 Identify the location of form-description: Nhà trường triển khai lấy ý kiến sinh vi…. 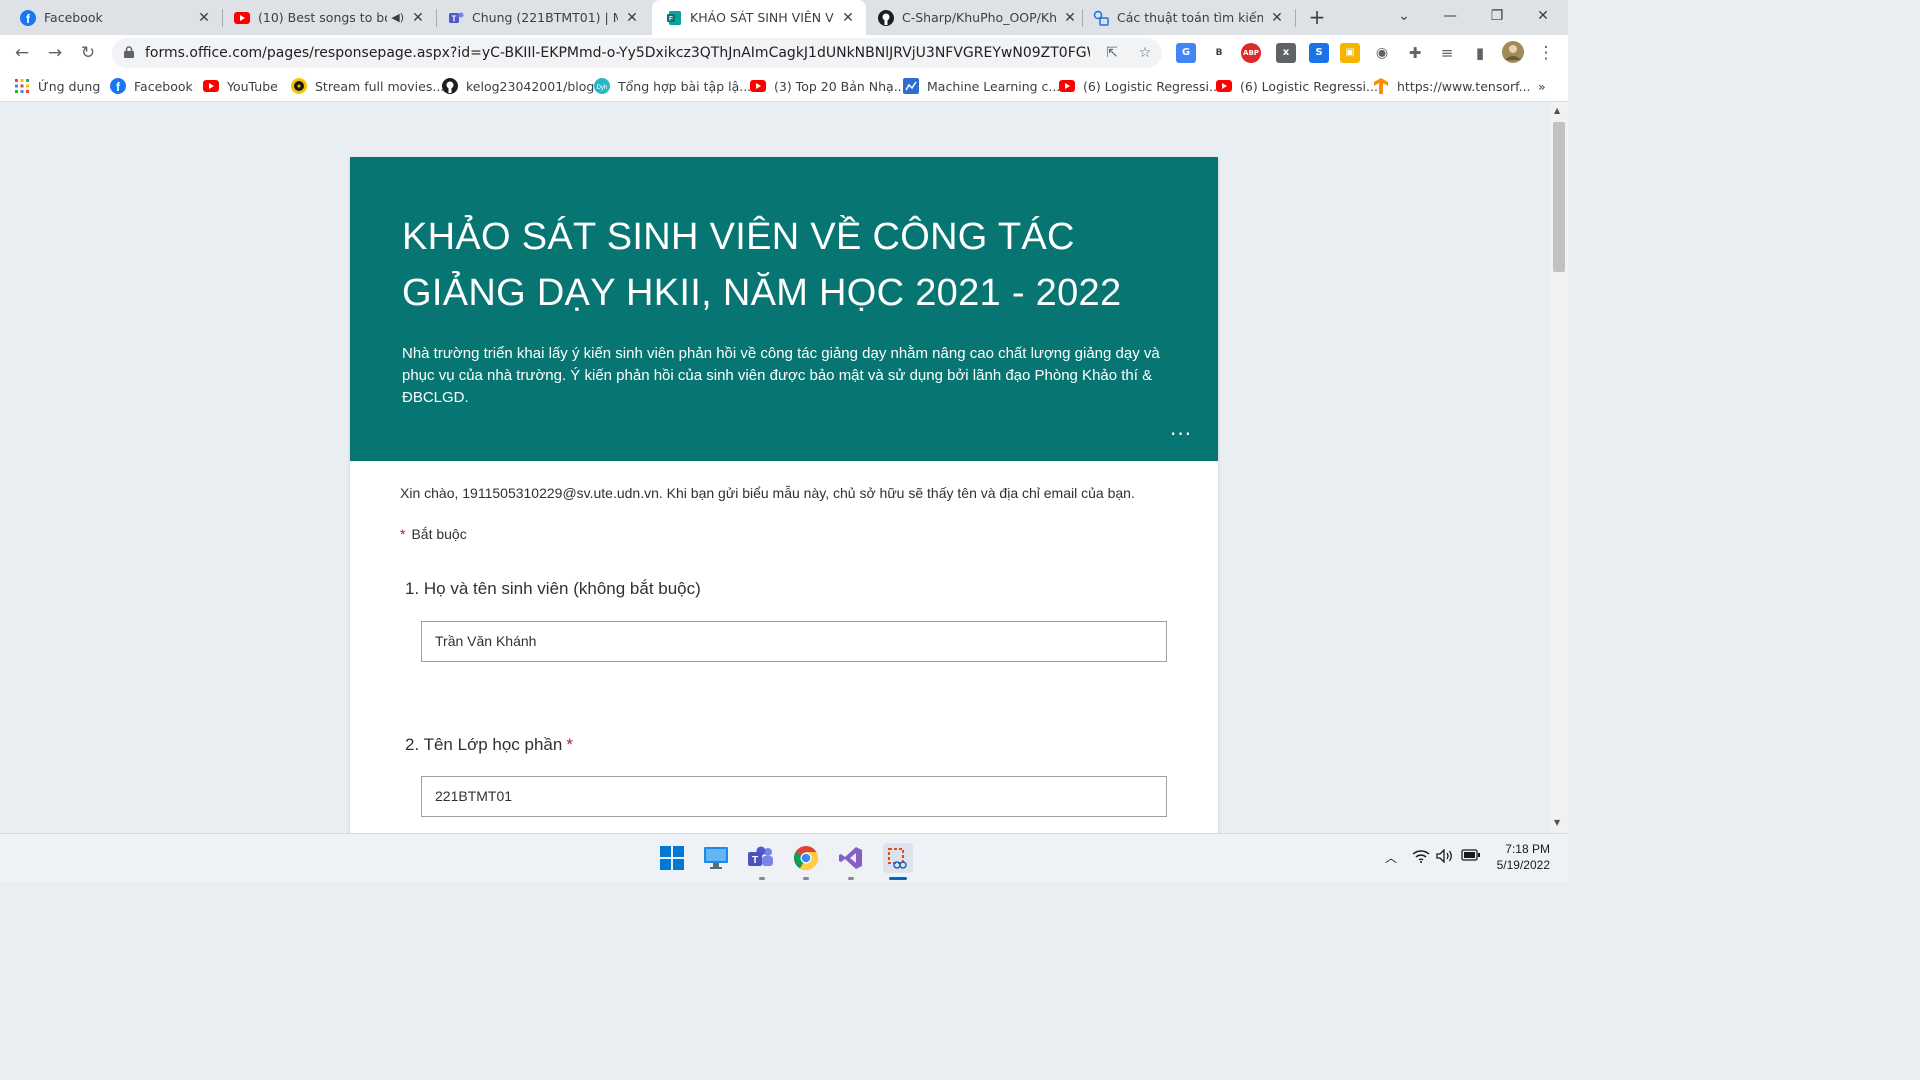
(781, 375).